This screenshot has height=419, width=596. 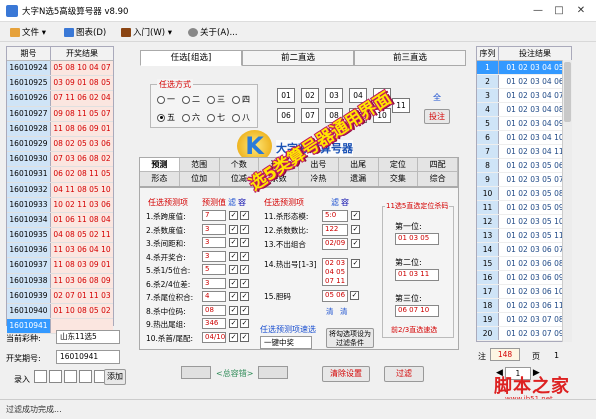 I want to click on bet-row: 3 01 02 03 04 07, so click(x=524, y=96).